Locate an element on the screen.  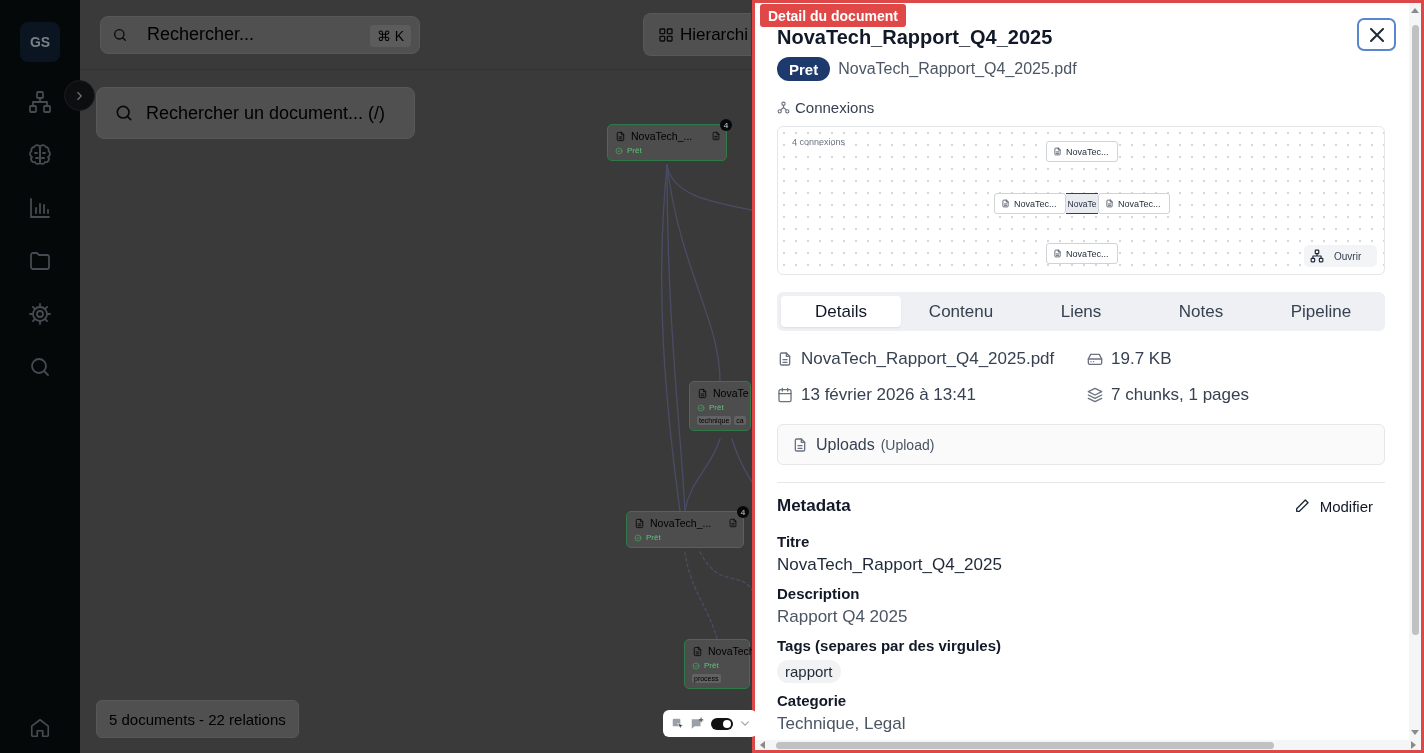
chunk-count: 7 chunks, 1 pages is located at coordinates (1180, 395).